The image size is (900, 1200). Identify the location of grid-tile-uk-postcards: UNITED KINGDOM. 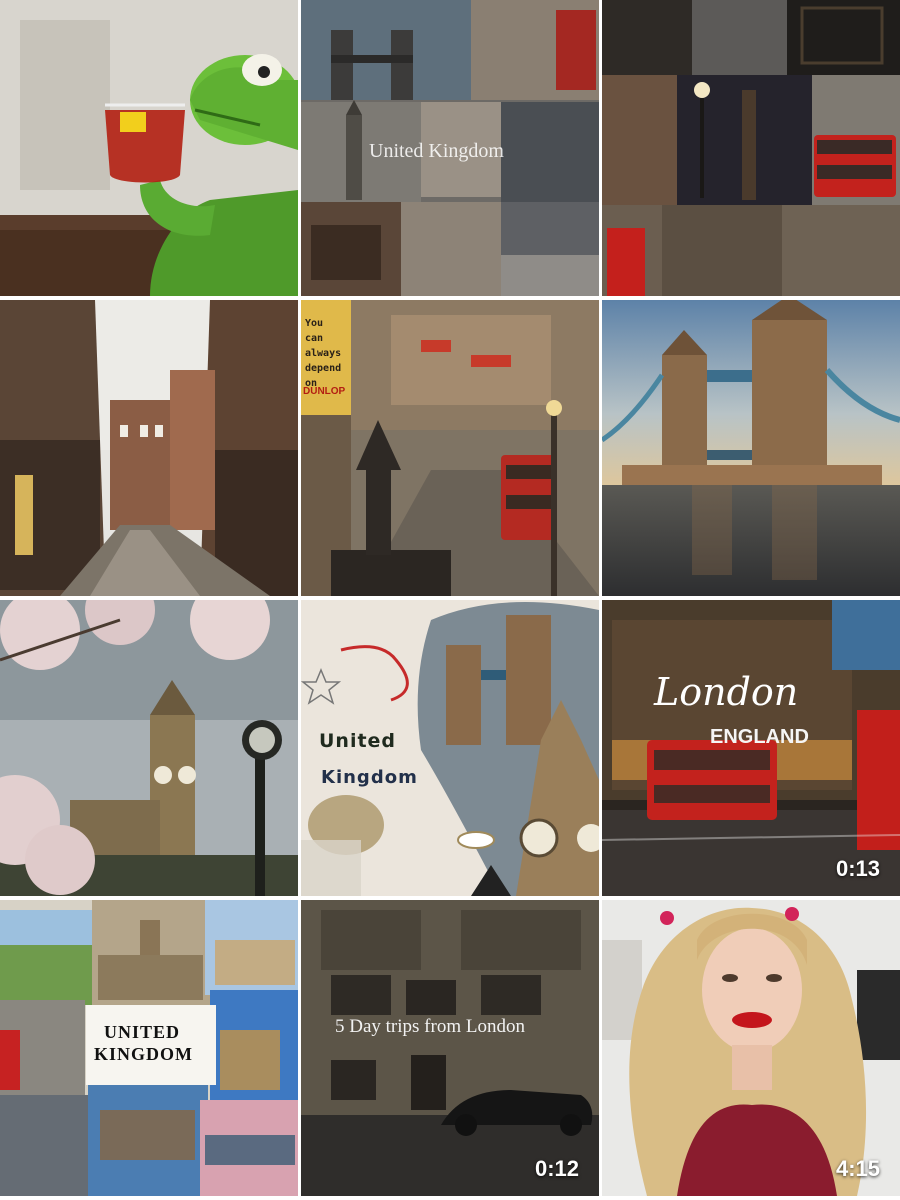
(149, 1048).